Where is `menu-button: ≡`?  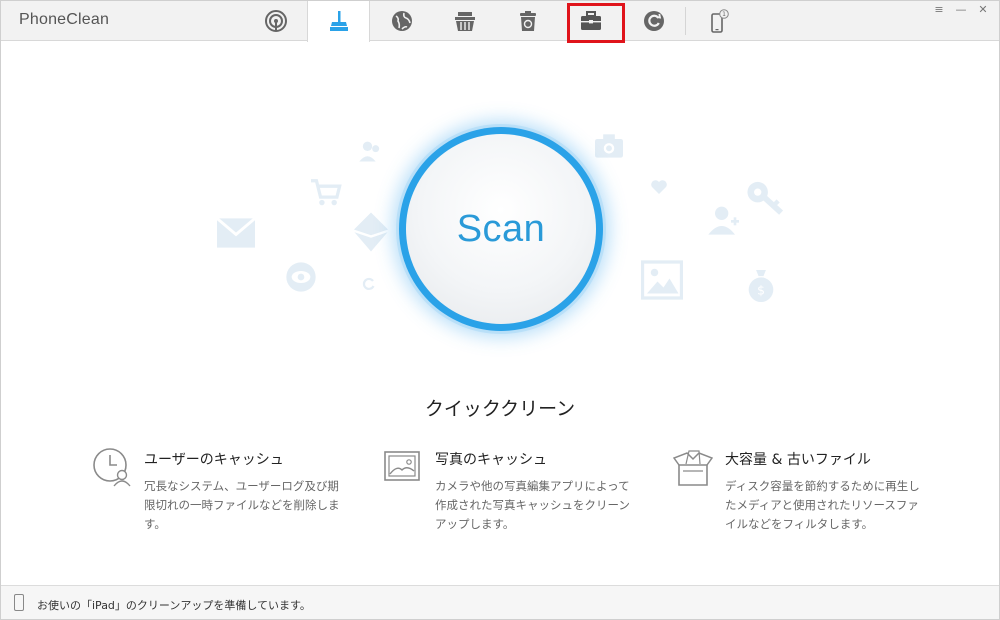
menu-button: ≡ is located at coordinates (939, 10).